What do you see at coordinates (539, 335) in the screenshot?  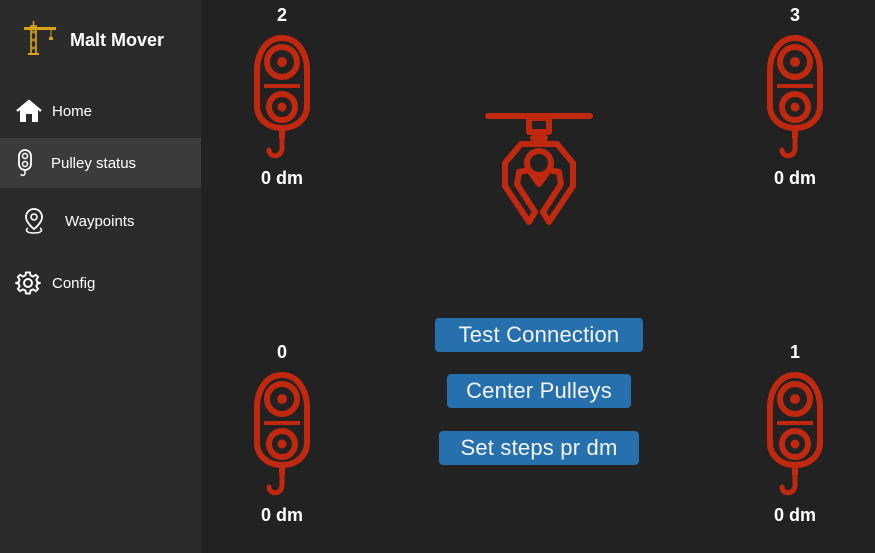 I see `test-connection-button: Test Connection` at bounding box center [539, 335].